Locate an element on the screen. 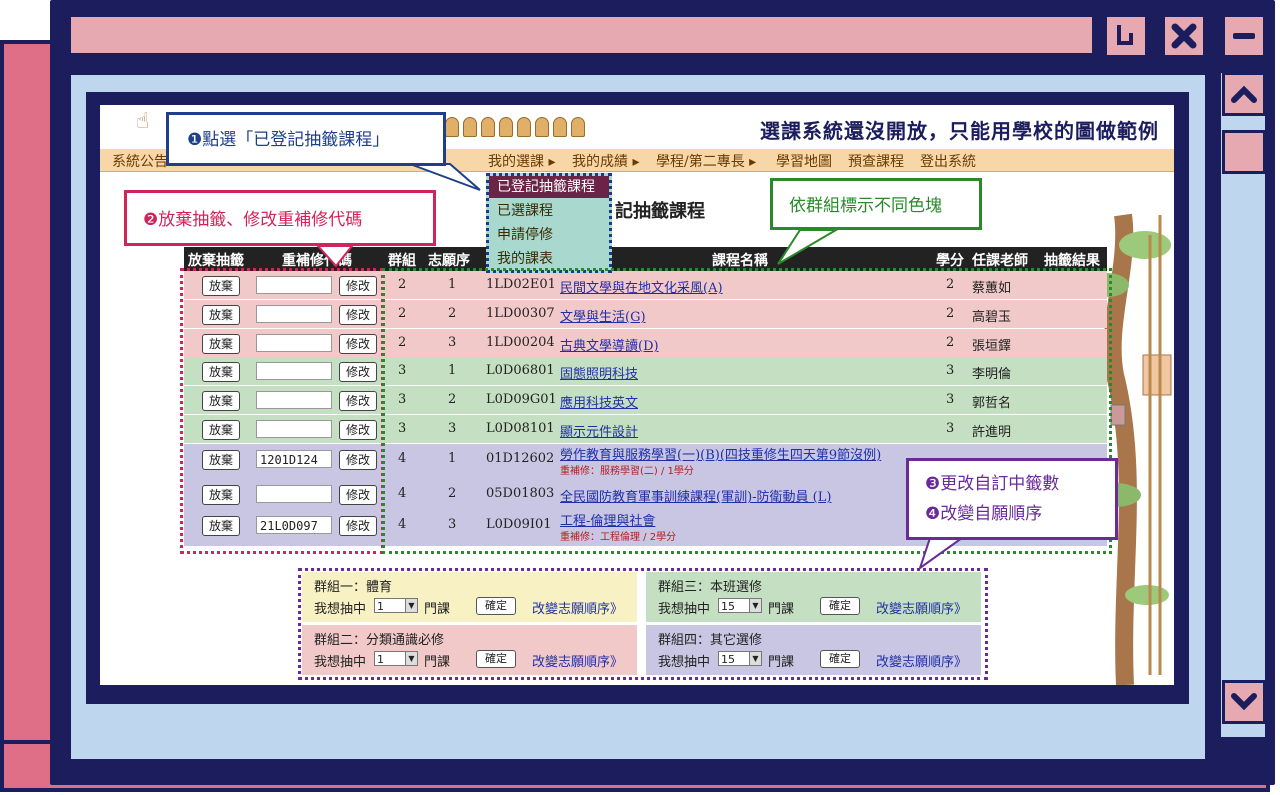 Image resolution: width=1280 pixels, height=795 pixels. callout-step2: ❷放棄抽籤、修改重補修代碼 is located at coordinates (280, 218).